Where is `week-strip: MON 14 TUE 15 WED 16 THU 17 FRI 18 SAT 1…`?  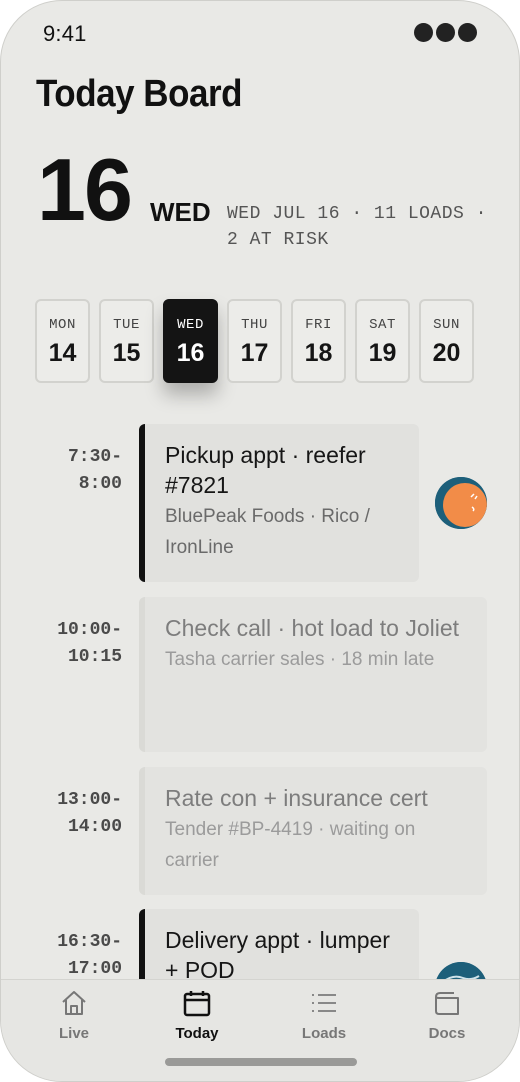 week-strip: MON 14 TUE 15 WED 16 THU 17 FRI 18 SAT 1… is located at coordinates (254, 341).